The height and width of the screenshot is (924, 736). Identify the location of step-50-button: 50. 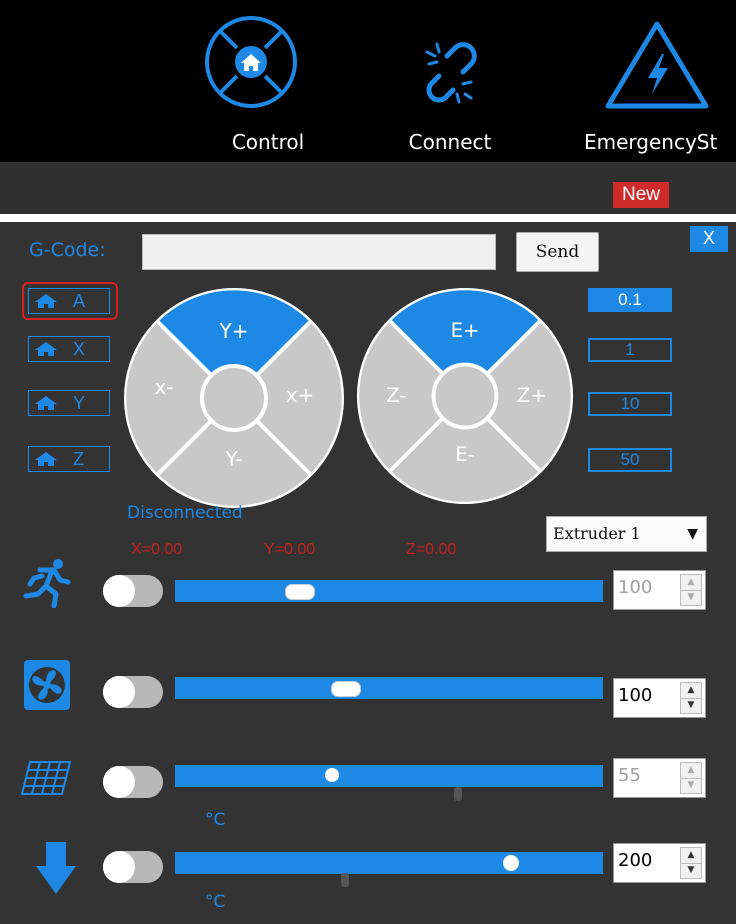
(630, 460).